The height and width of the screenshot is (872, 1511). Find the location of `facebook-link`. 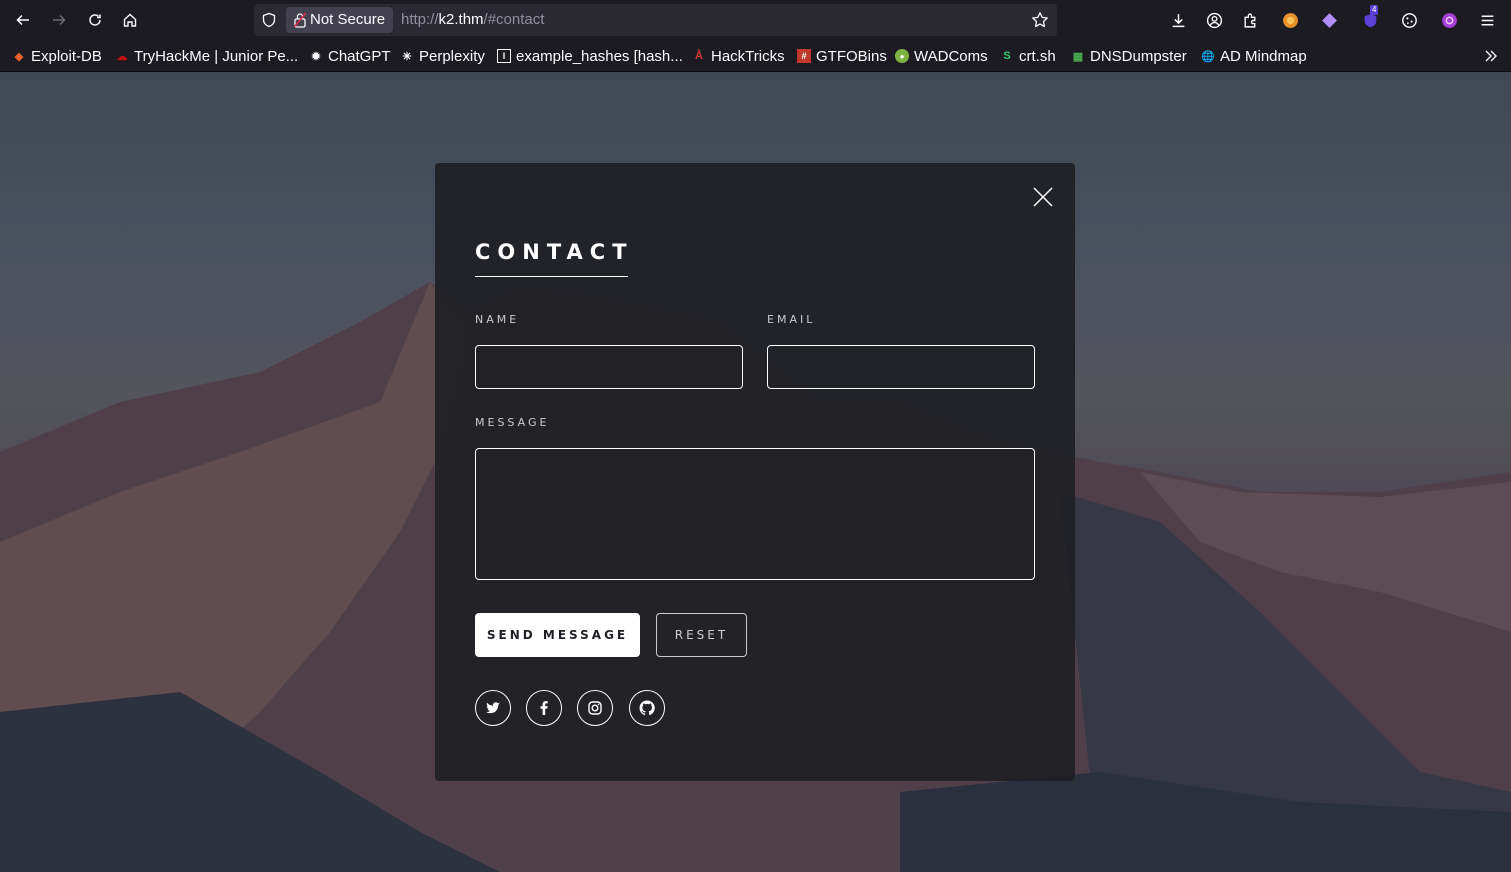

facebook-link is located at coordinates (544, 708).